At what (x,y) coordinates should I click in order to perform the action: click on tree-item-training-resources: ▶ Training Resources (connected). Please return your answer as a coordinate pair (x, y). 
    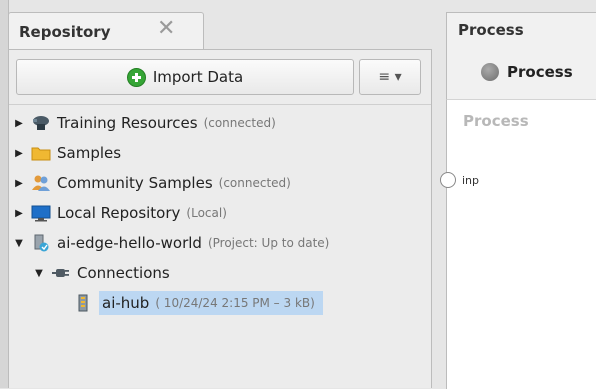
    Looking at the image, I should click on (144, 123).